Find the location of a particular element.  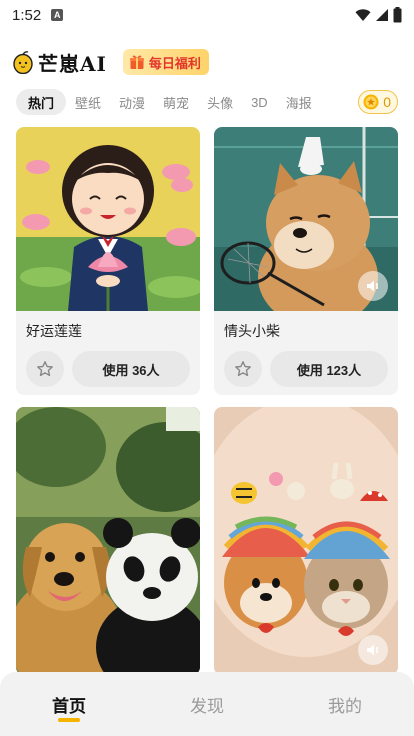

daily-bonus-button: 每日福利 is located at coordinates (165, 62).